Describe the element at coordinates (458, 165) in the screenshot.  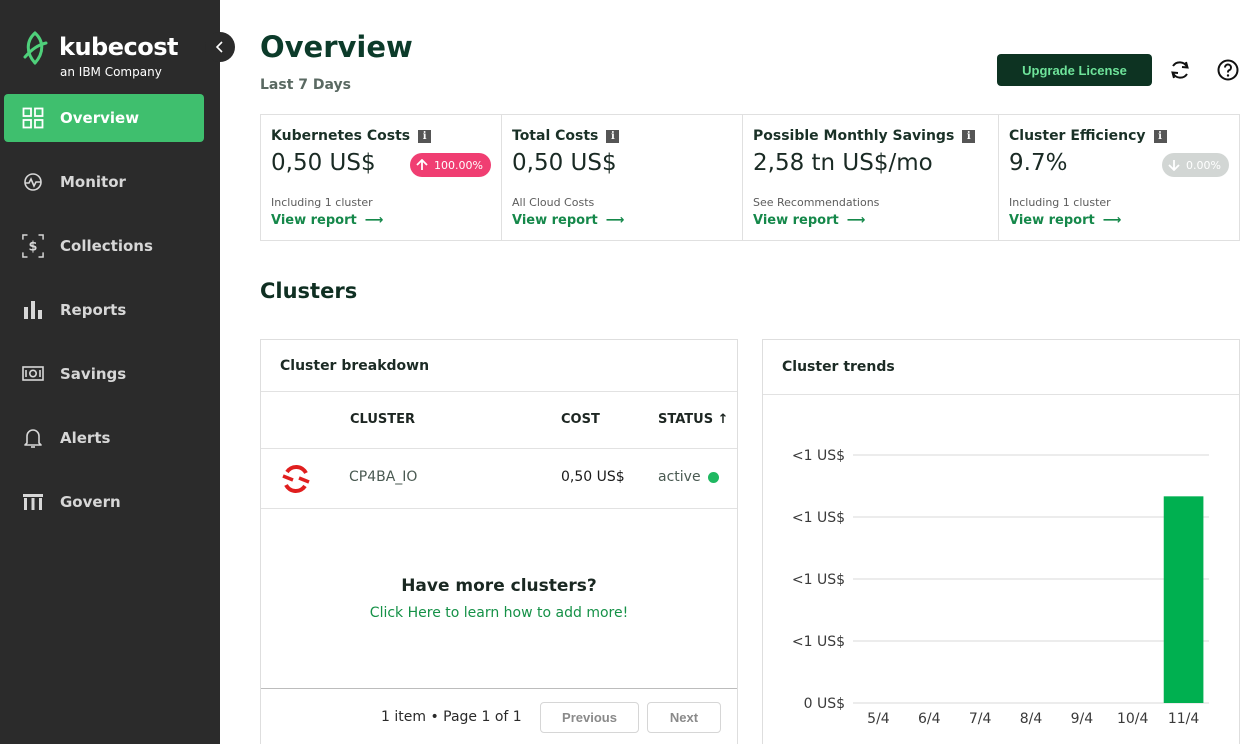
I see `badge-value: 100.00%` at that location.